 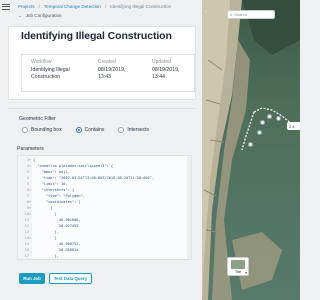 I want to click on workflow-value-line1: Identifying Illegal, so click(x=50, y=70).